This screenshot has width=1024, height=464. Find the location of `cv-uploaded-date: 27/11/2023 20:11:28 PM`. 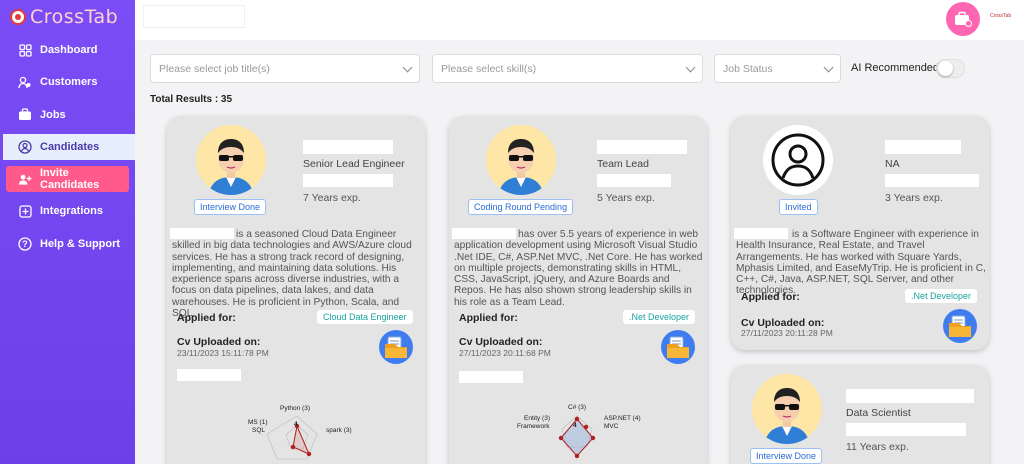

cv-uploaded-date: 27/11/2023 20:11:28 PM is located at coordinates (787, 333).